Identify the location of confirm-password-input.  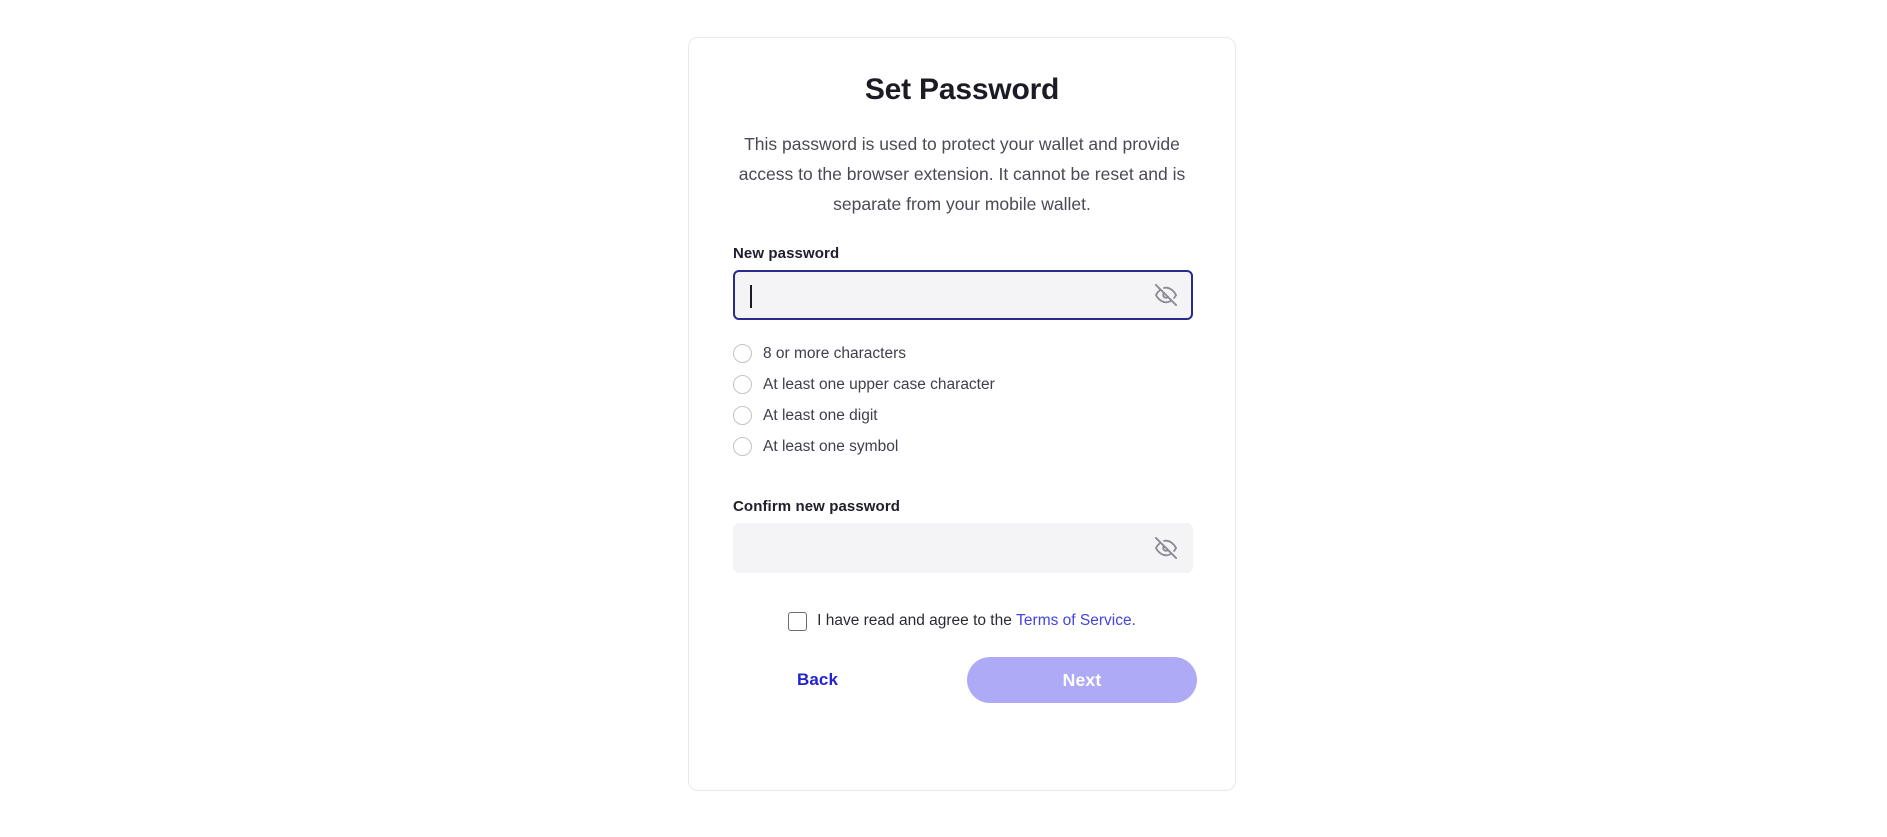
(963, 548).